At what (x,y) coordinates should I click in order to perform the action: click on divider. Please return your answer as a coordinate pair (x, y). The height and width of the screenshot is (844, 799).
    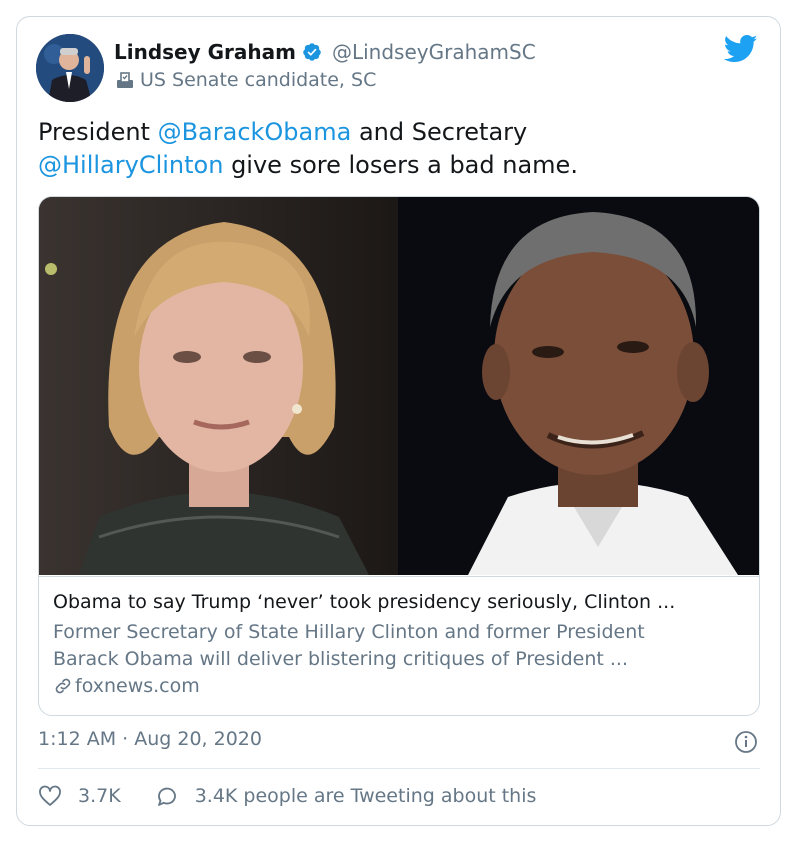
    Looking at the image, I should click on (399, 768).